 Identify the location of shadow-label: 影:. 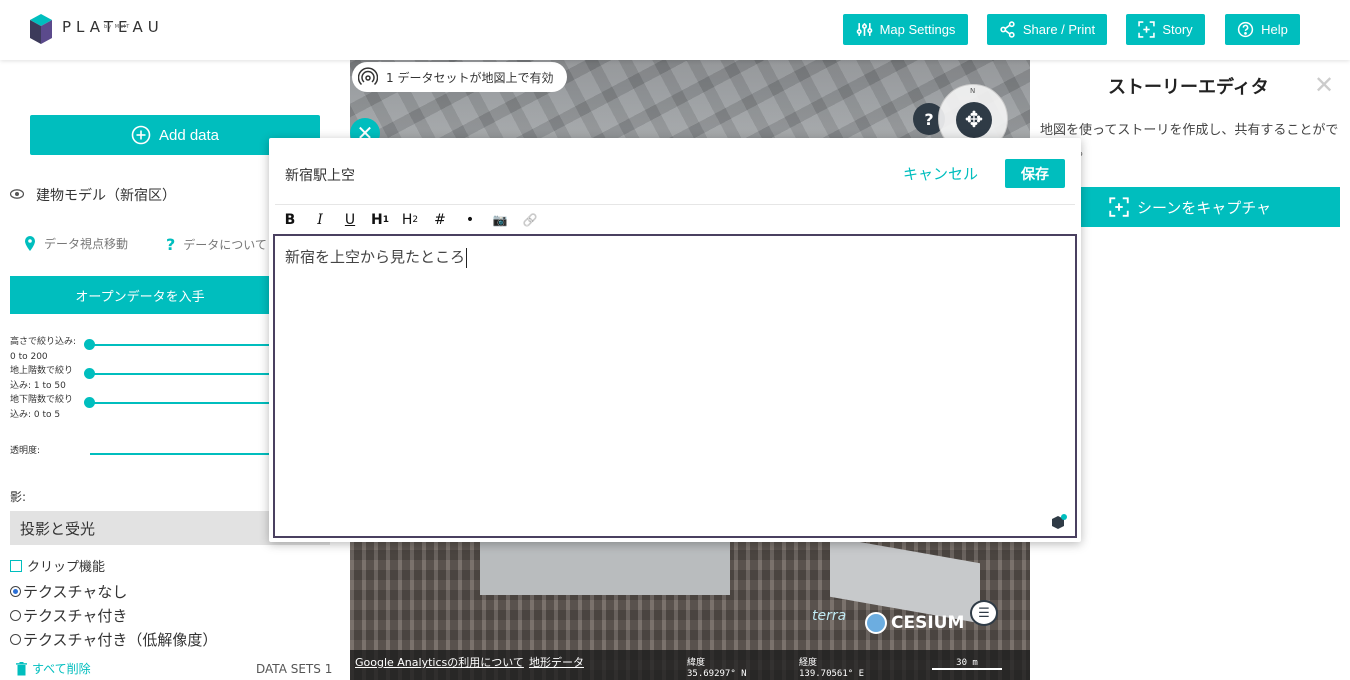
(18, 497).